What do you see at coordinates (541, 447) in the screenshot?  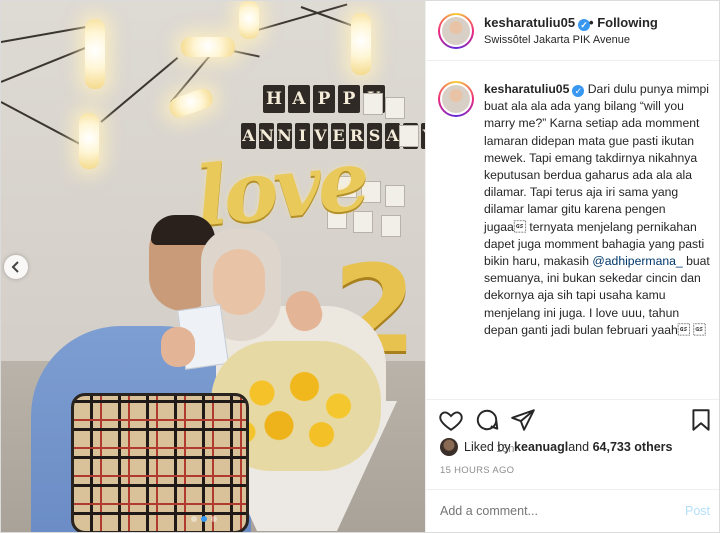 I see `liker-username: keanuagl` at bounding box center [541, 447].